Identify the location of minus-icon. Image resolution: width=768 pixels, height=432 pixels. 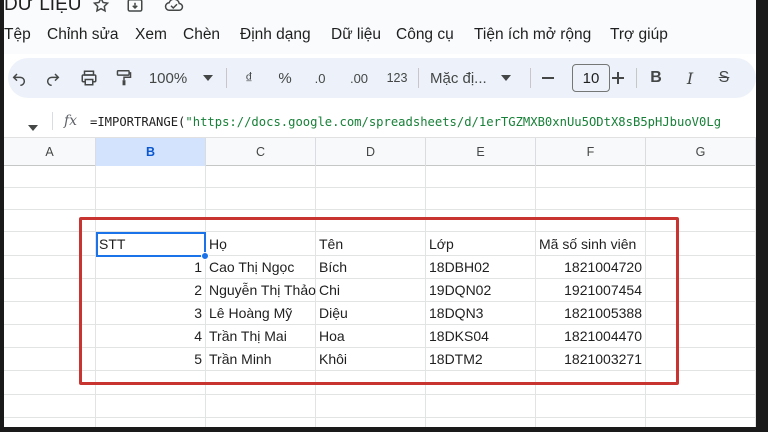
(548, 78).